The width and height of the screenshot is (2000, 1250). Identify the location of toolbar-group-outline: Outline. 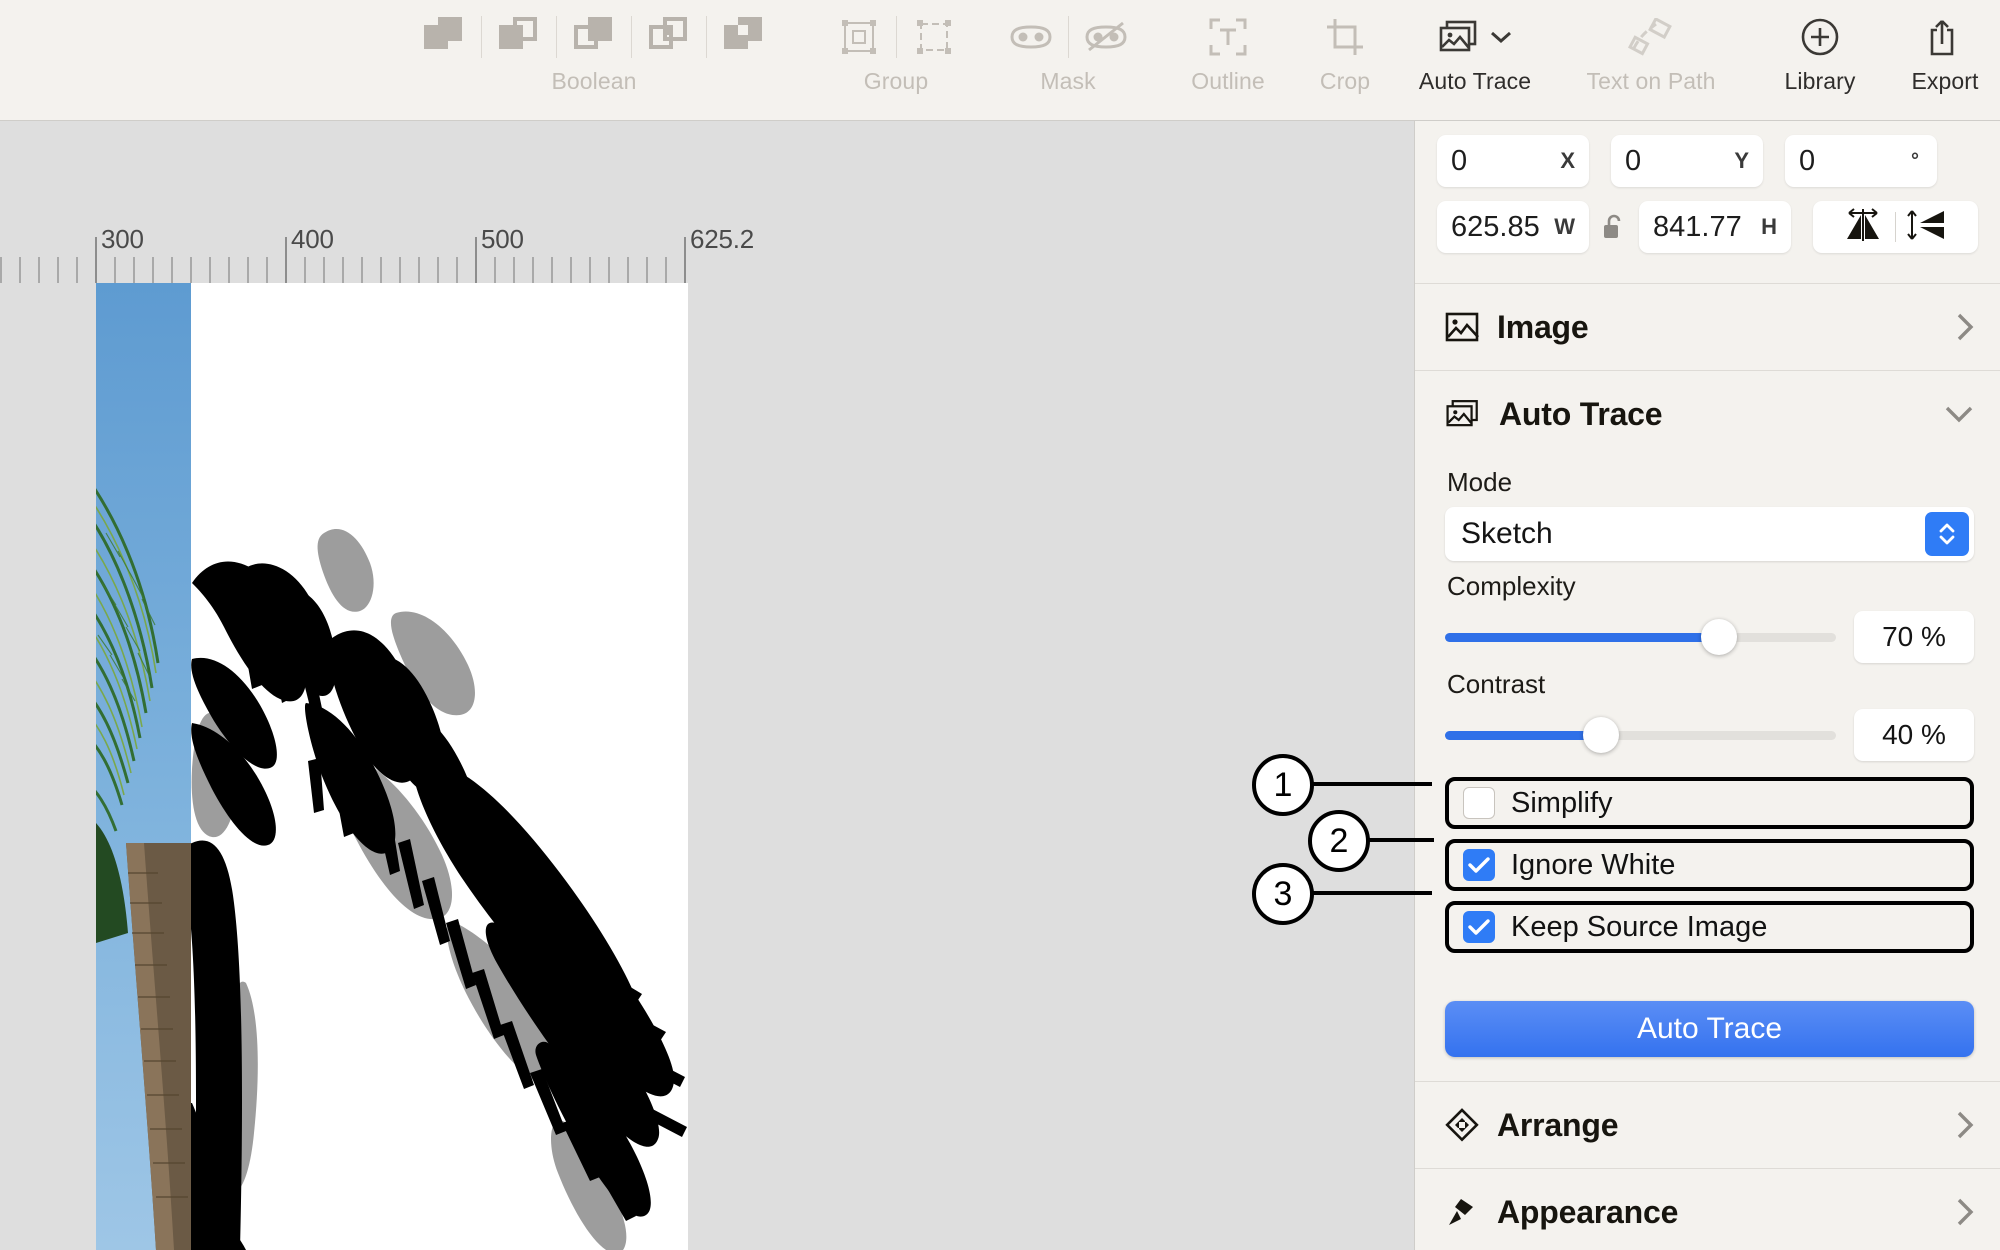
(1228, 60).